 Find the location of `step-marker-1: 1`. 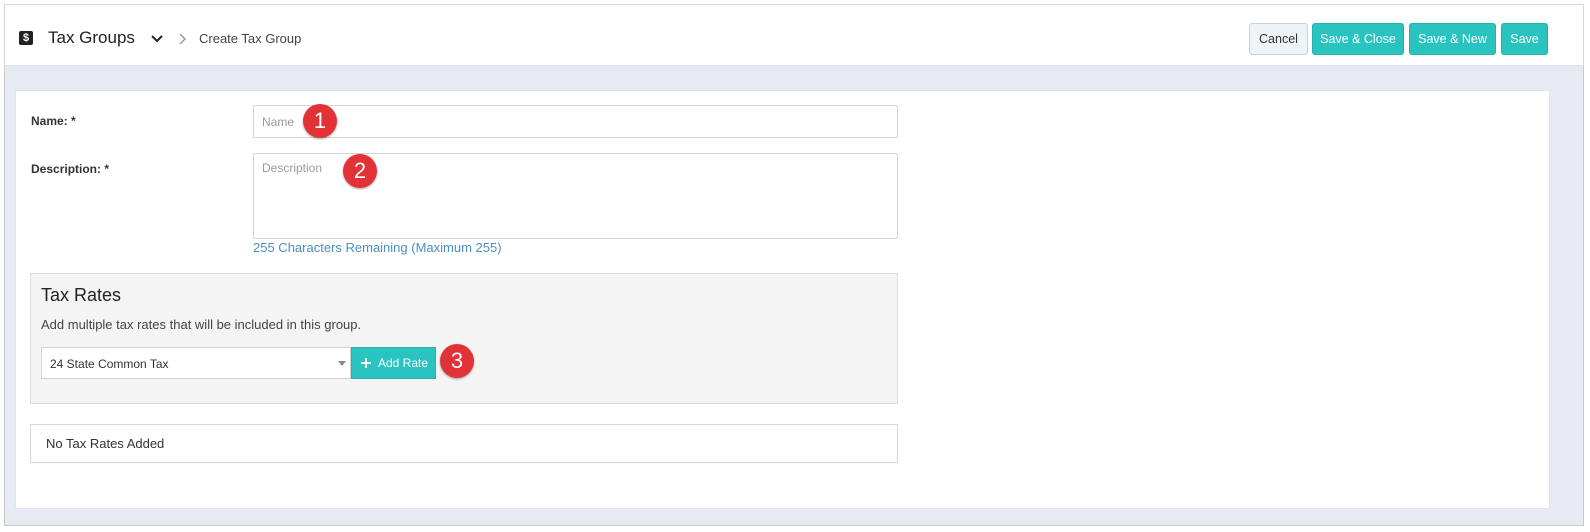

step-marker-1: 1 is located at coordinates (320, 121).